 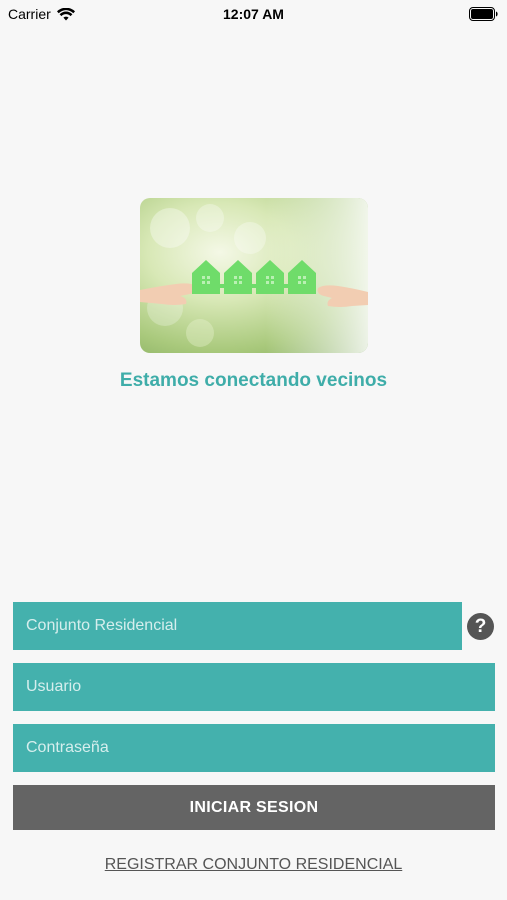 I want to click on status-time: 12:07 AM, so click(x=253, y=14).